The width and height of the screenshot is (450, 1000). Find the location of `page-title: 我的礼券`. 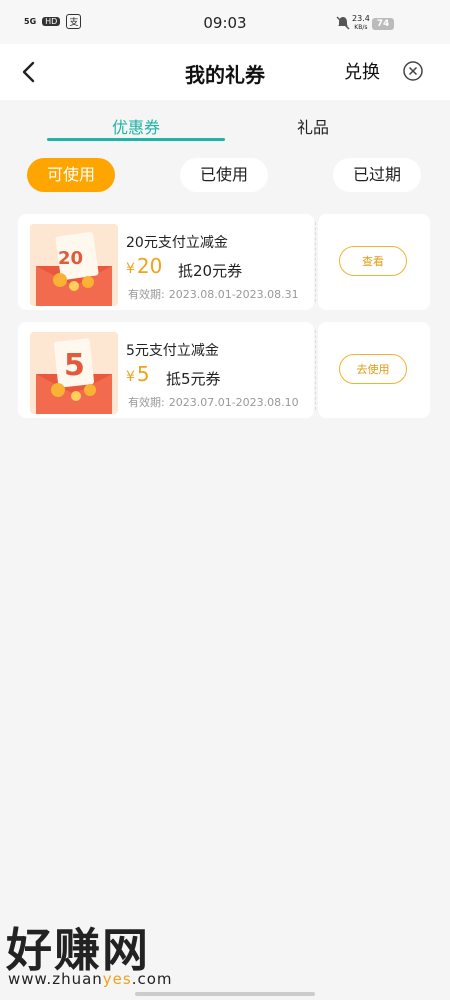

page-title: 我的礼券 is located at coordinates (225, 75).